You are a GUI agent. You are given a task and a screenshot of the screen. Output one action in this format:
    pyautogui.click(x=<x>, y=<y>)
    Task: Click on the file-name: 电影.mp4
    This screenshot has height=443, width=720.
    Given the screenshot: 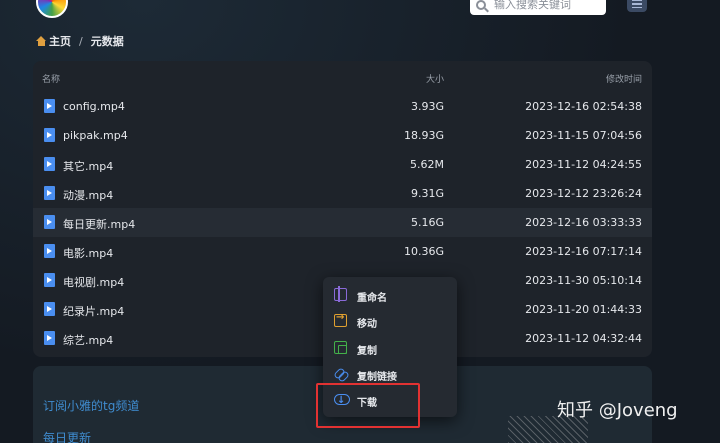 What is the action you would take?
    pyautogui.click(x=88, y=253)
    